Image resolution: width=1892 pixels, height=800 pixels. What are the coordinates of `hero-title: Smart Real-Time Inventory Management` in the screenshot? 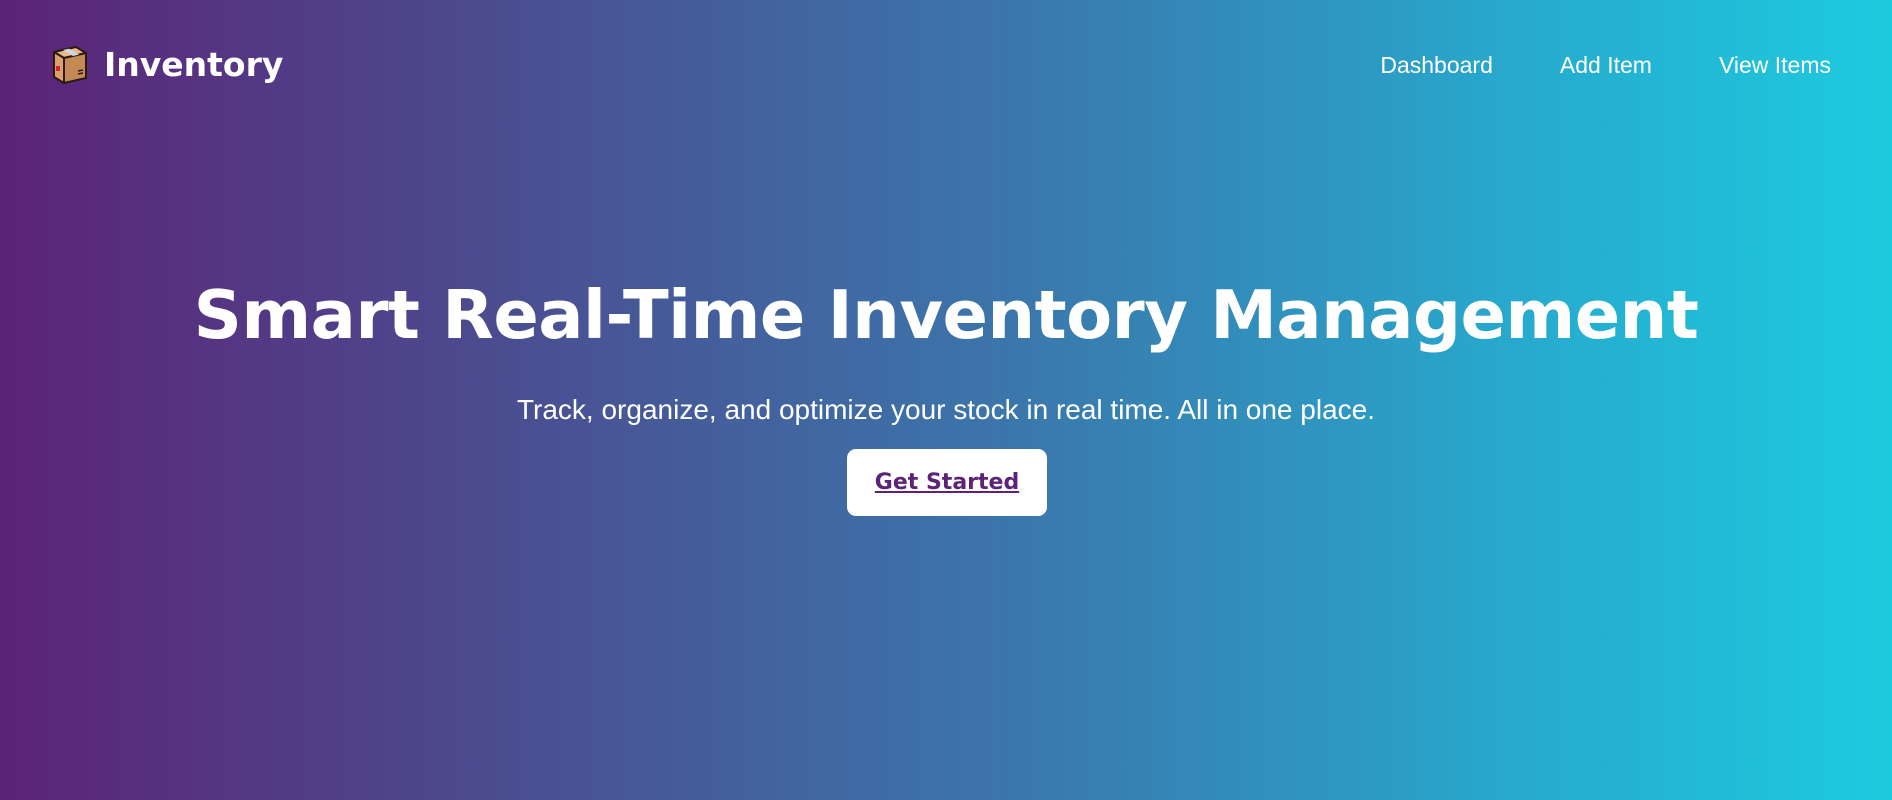 It's located at (946, 315).